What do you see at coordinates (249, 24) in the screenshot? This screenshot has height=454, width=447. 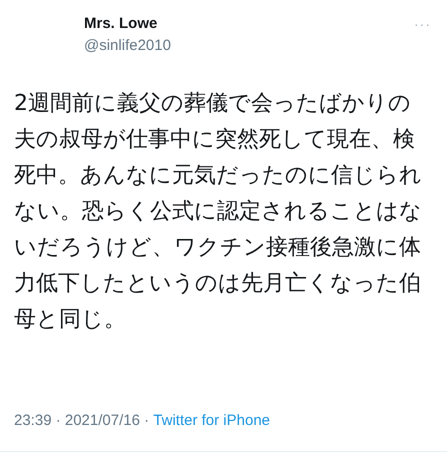 I see `author-name: Mrs. Lowe` at bounding box center [249, 24].